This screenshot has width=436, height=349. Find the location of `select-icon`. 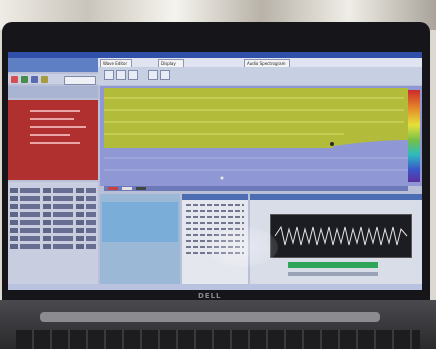

select-icon is located at coordinates (153, 75).